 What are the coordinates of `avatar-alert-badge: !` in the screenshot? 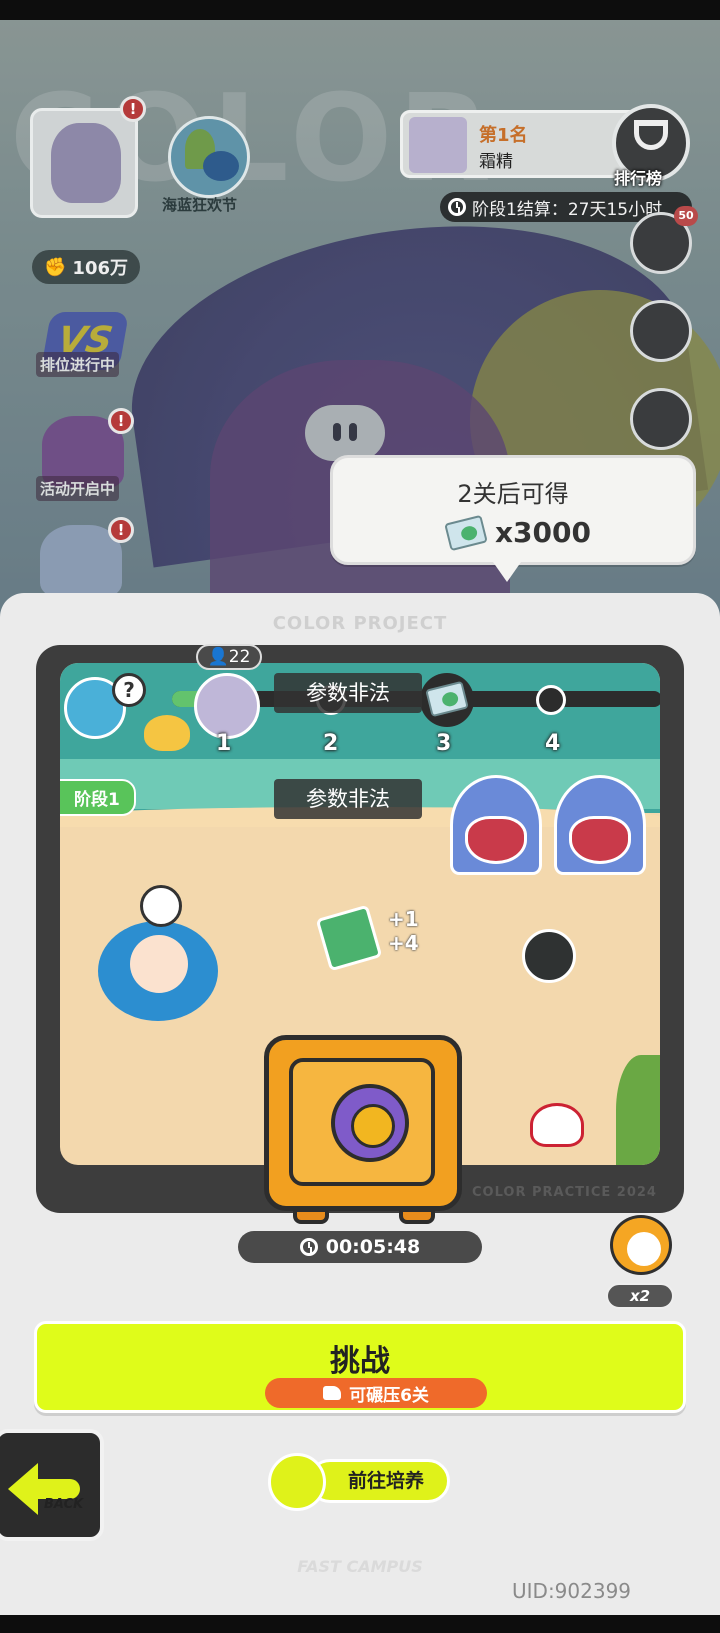 It's located at (133, 109).